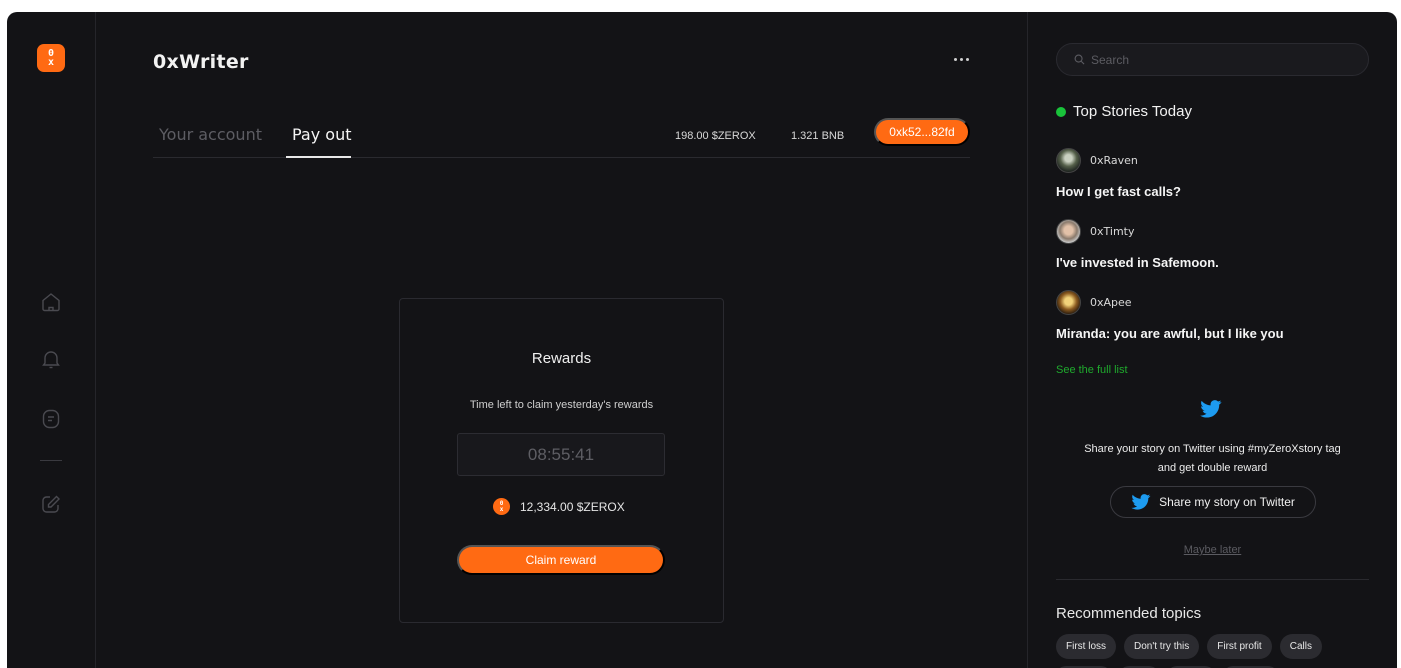 This screenshot has height=668, width=1401. I want to click on recommended-topics-heading: Recommended topics, so click(1129, 613).